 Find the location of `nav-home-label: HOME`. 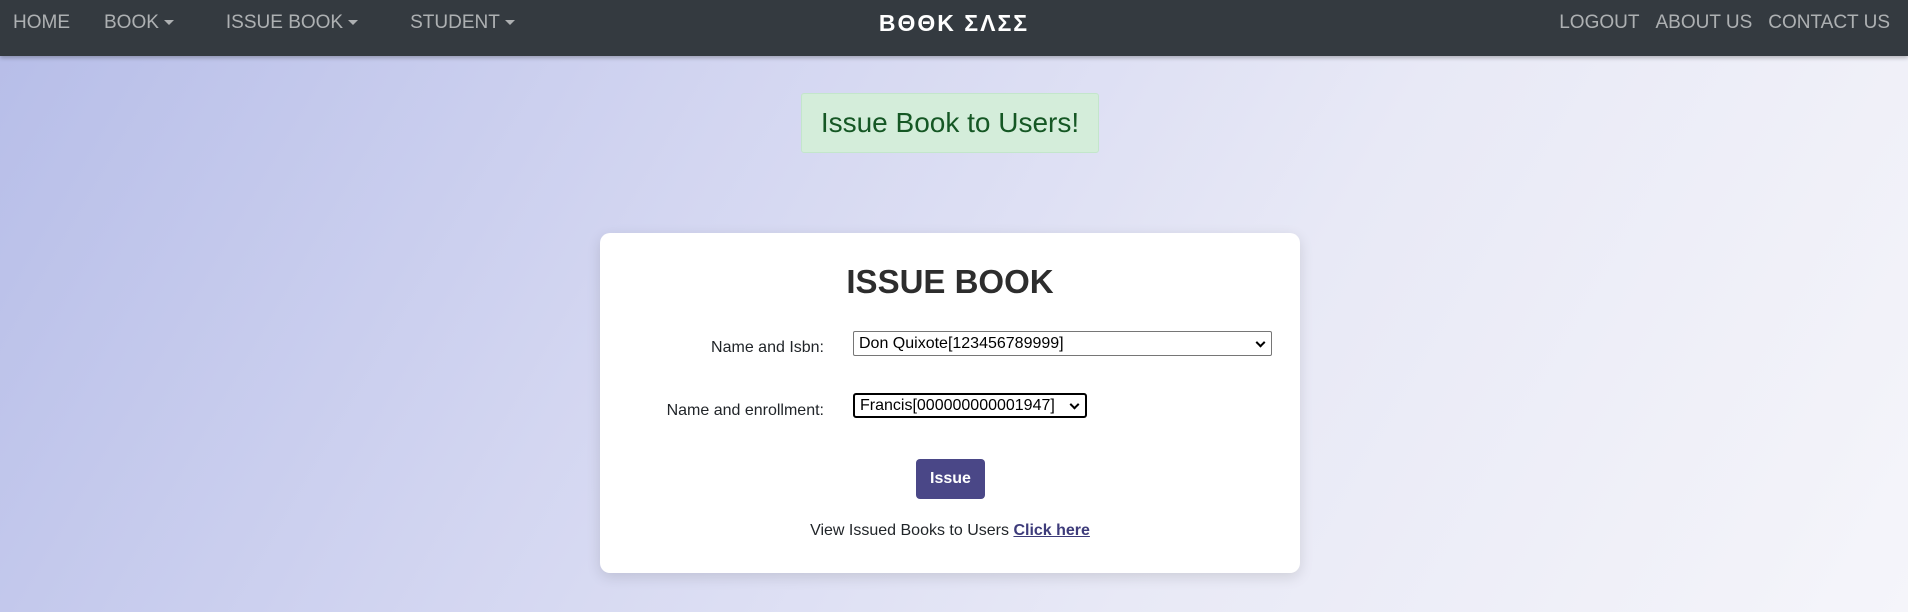

nav-home-label: HOME is located at coordinates (41, 22).